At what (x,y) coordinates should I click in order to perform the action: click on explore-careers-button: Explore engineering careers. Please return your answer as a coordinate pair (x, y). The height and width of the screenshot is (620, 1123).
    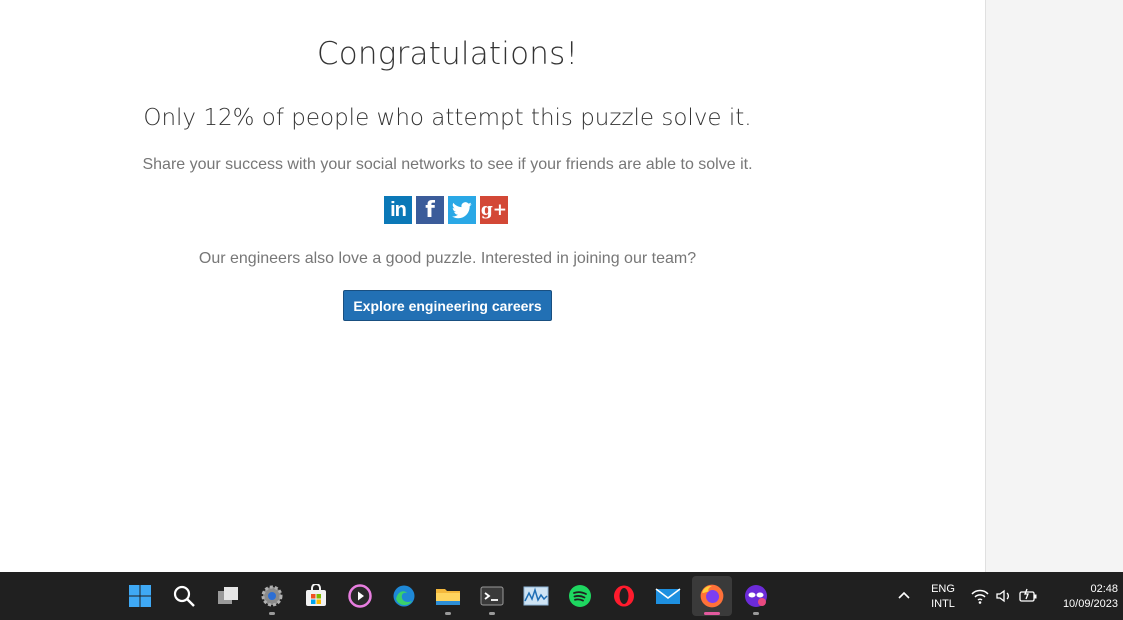
    Looking at the image, I should click on (447, 305).